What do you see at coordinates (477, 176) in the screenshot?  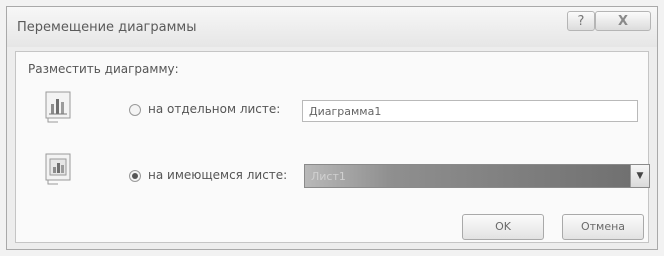 I see `sheet-select: Лист1 ▼` at bounding box center [477, 176].